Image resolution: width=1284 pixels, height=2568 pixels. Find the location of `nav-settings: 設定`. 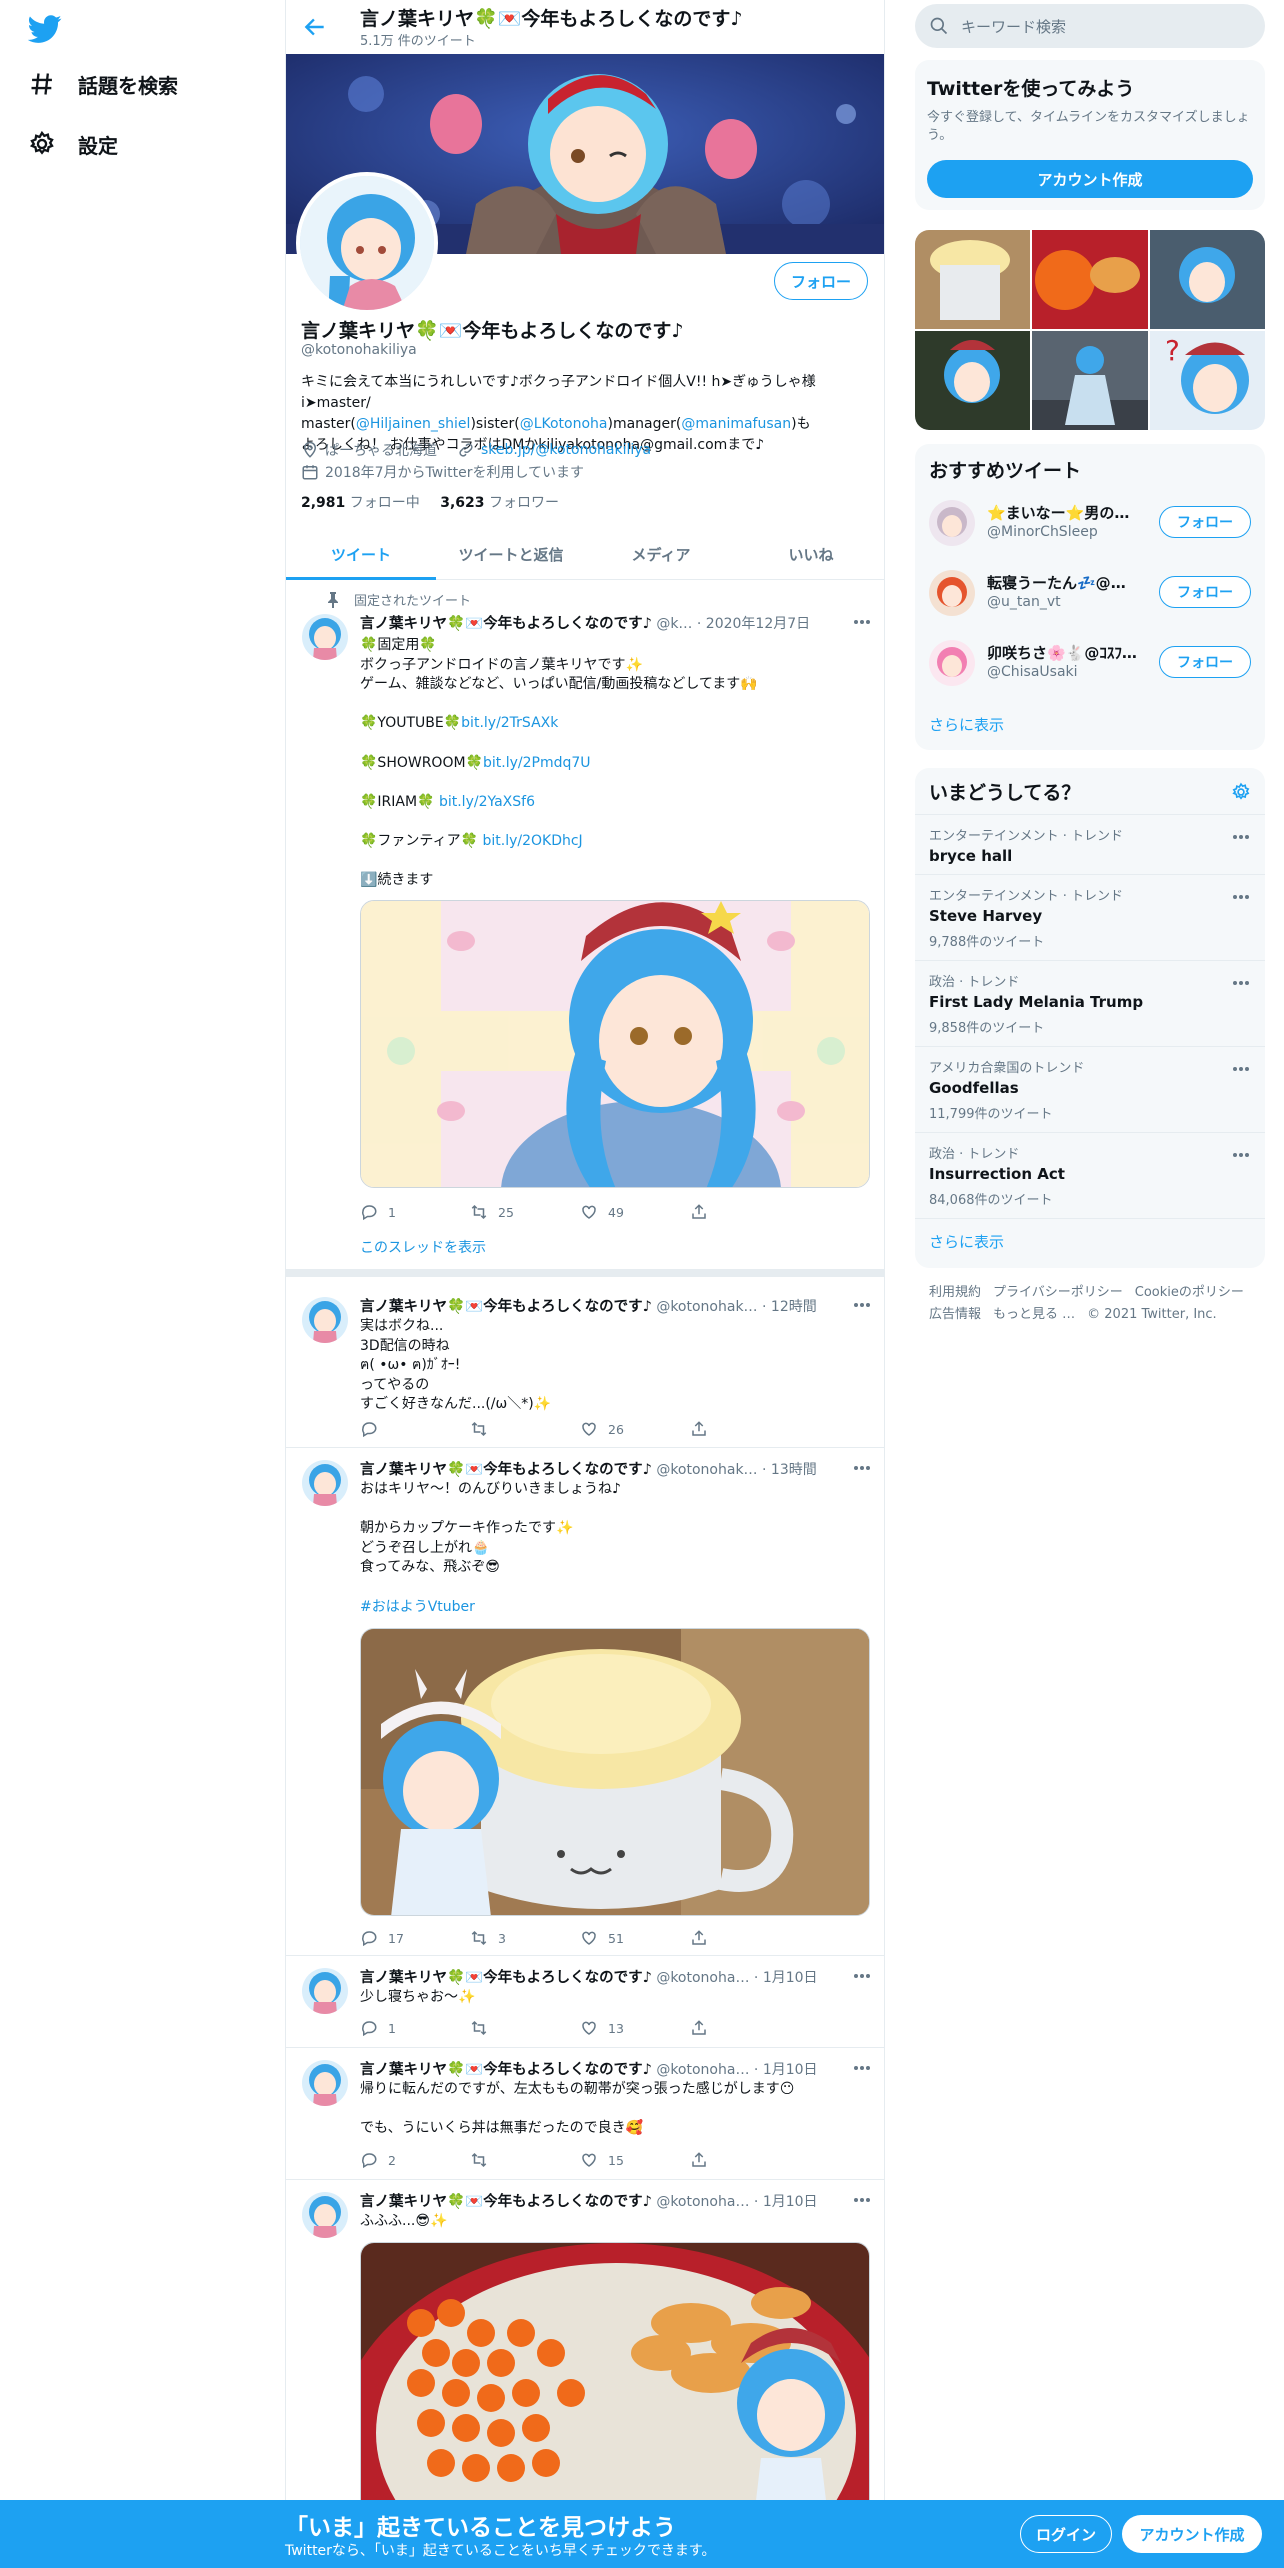

nav-settings: 設定 is located at coordinates (73, 144).